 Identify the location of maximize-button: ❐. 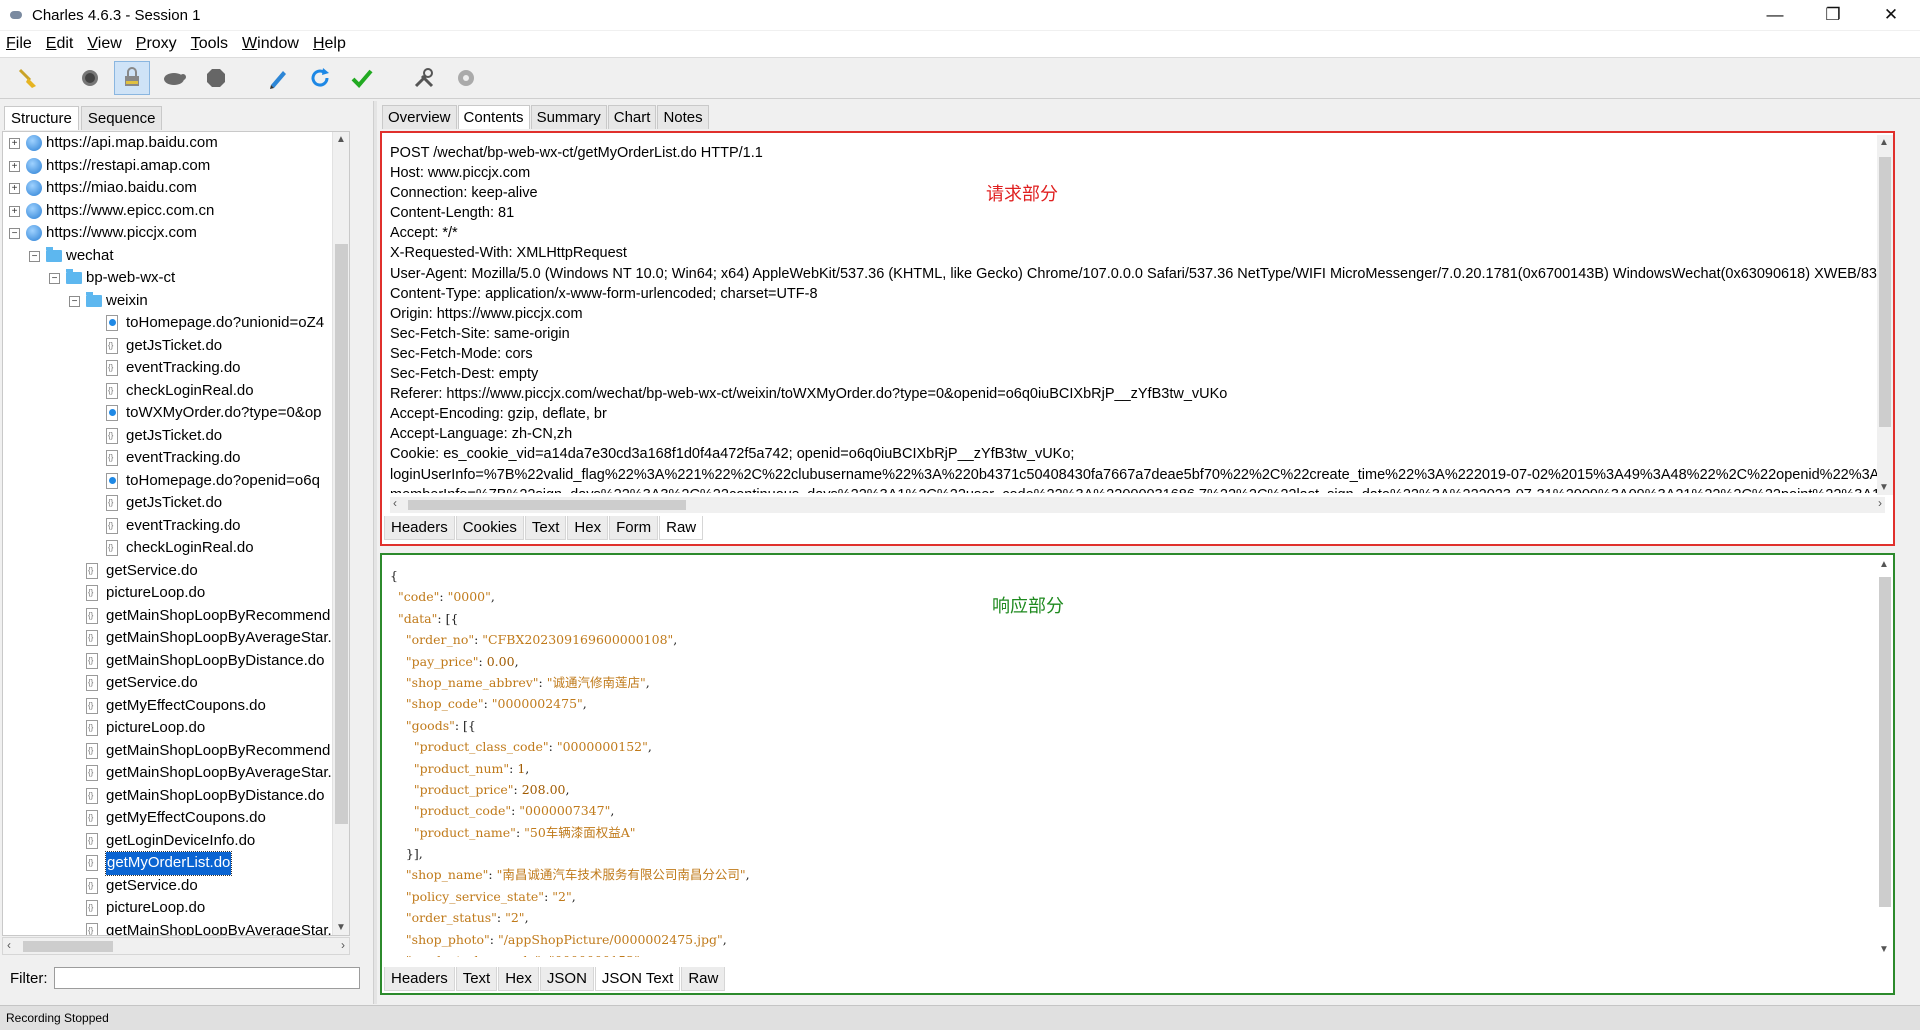
(1833, 15).